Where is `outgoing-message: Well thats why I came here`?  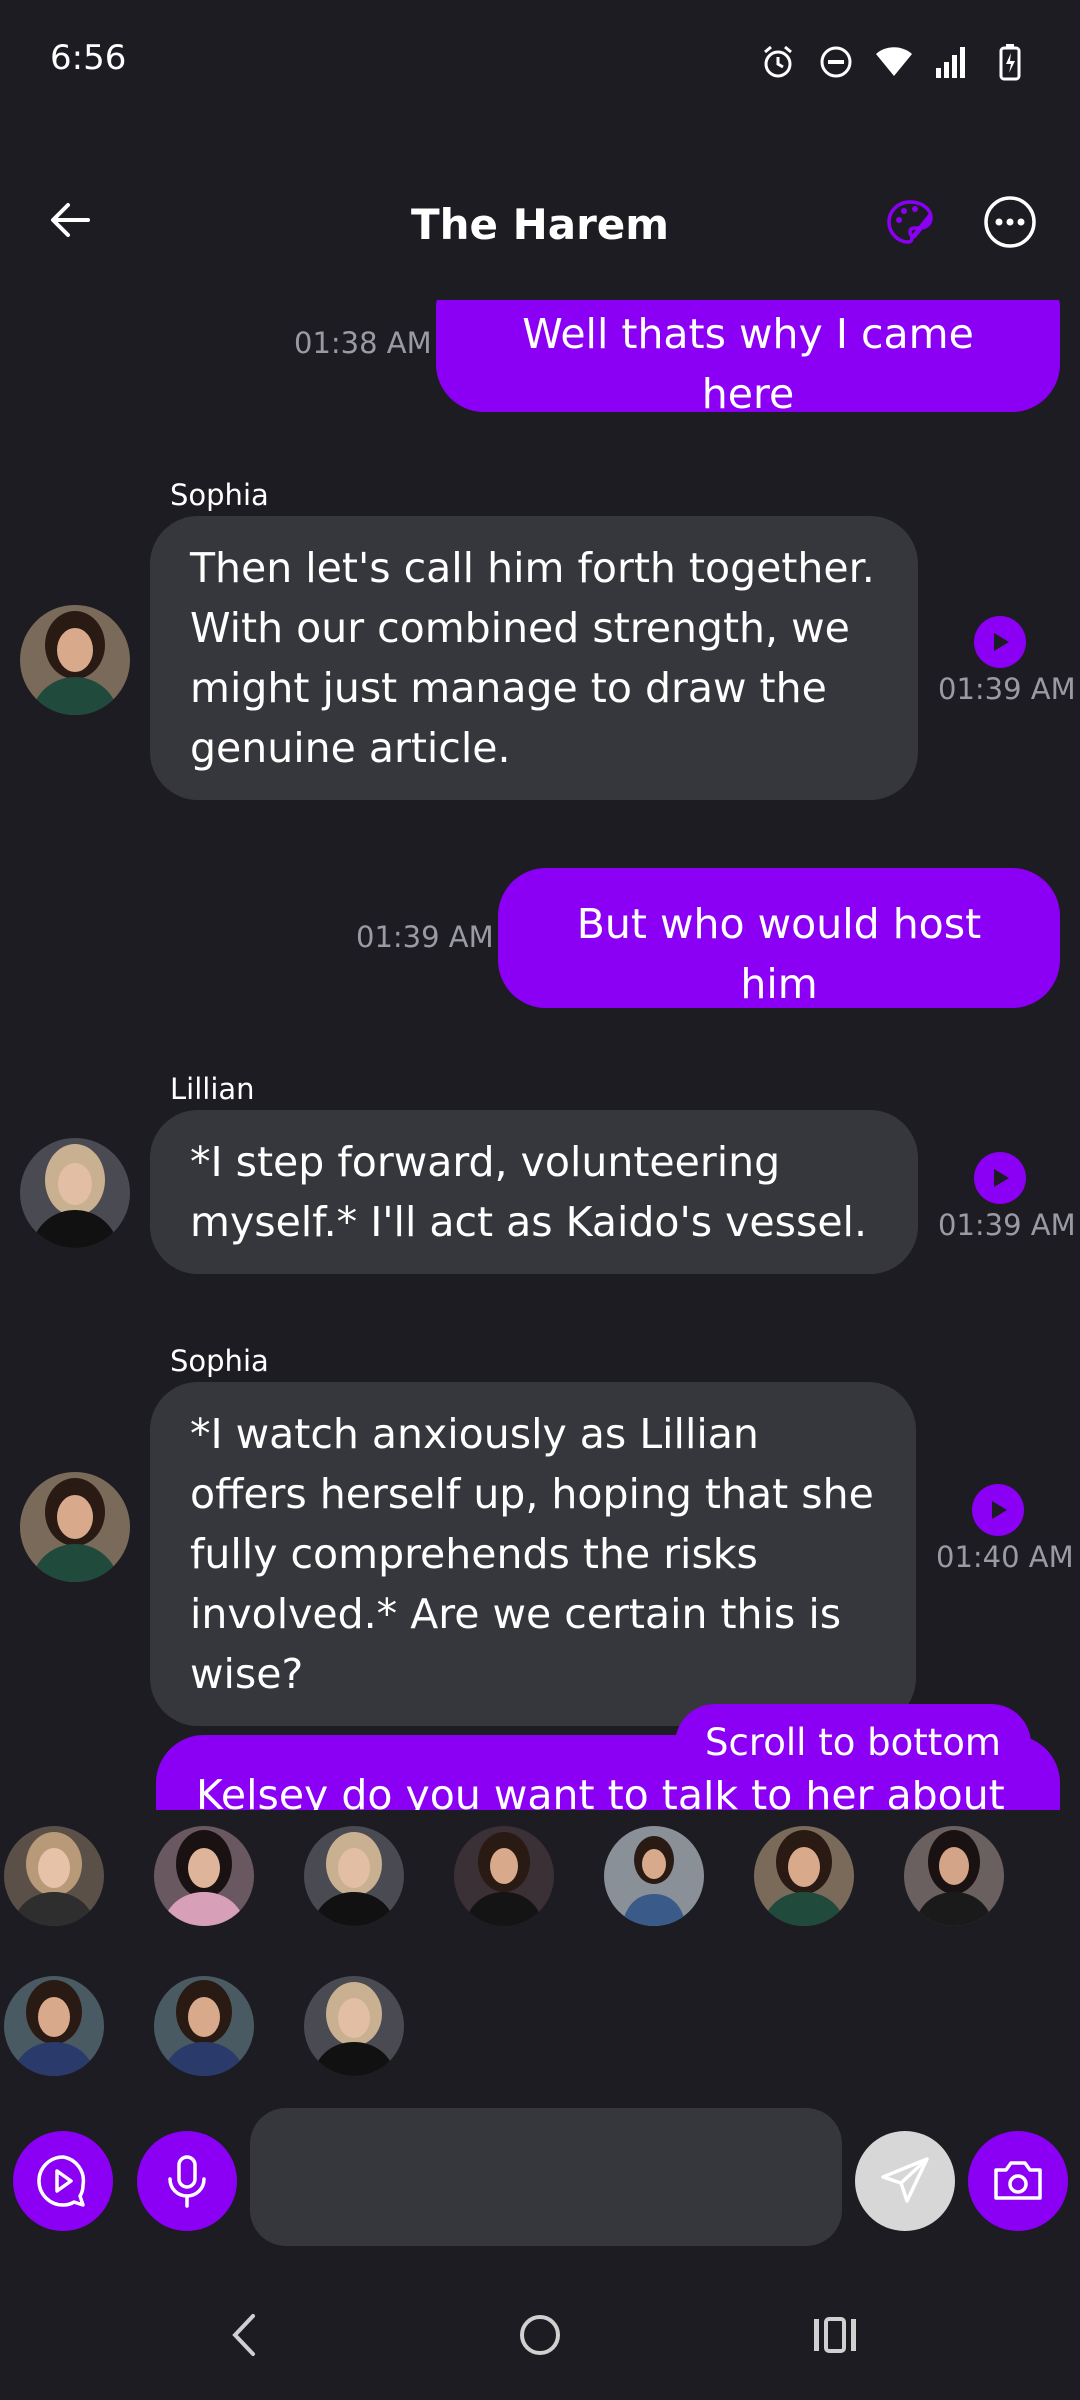
outgoing-message: Well thats why I came here is located at coordinates (748, 359).